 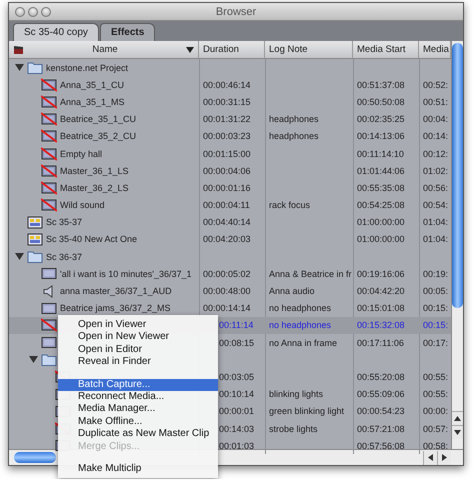 What do you see at coordinates (381, 429) in the screenshot?
I see `media-start-text: 00:57:21:08` at bounding box center [381, 429].